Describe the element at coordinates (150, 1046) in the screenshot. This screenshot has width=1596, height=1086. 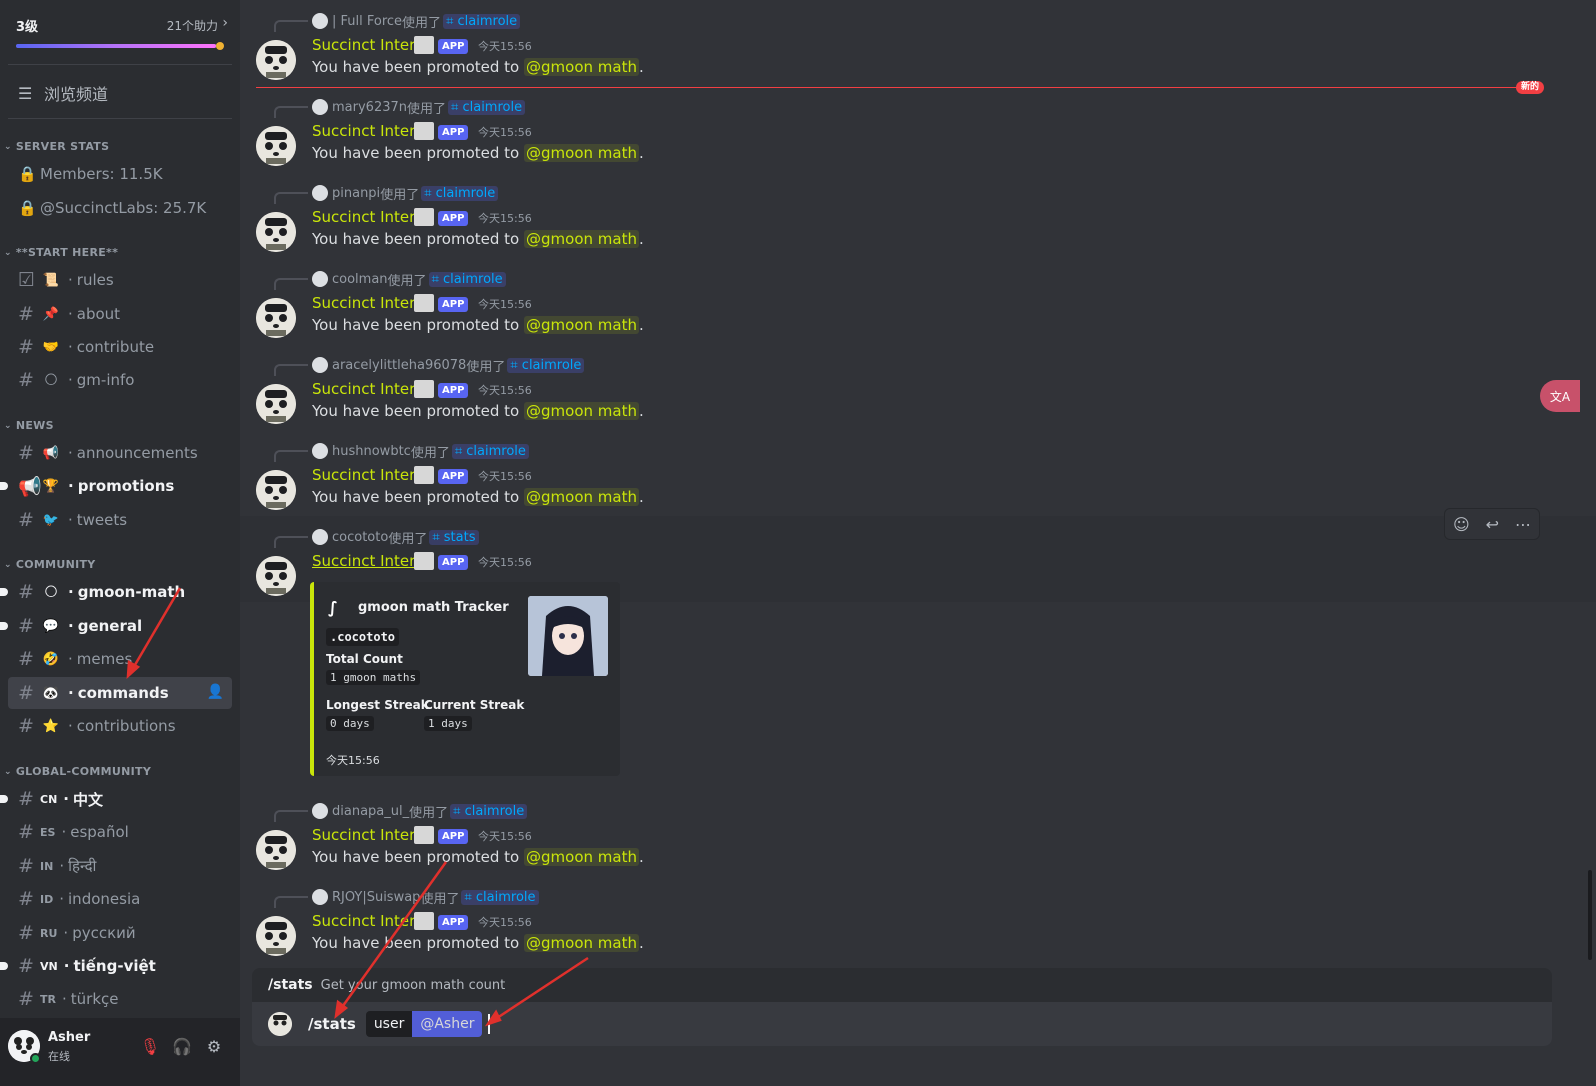
I see `mute-microphone-icon: 🎙` at that location.